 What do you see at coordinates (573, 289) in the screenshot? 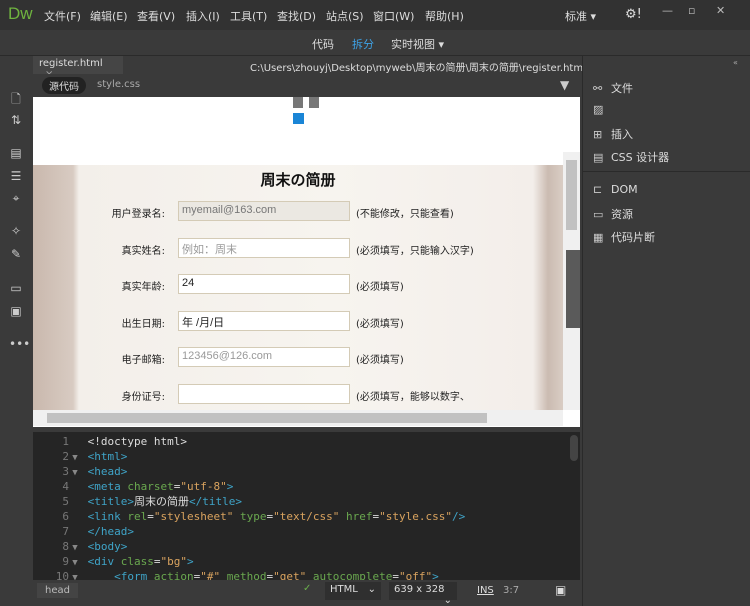
I see `split-scrollbar` at bounding box center [573, 289].